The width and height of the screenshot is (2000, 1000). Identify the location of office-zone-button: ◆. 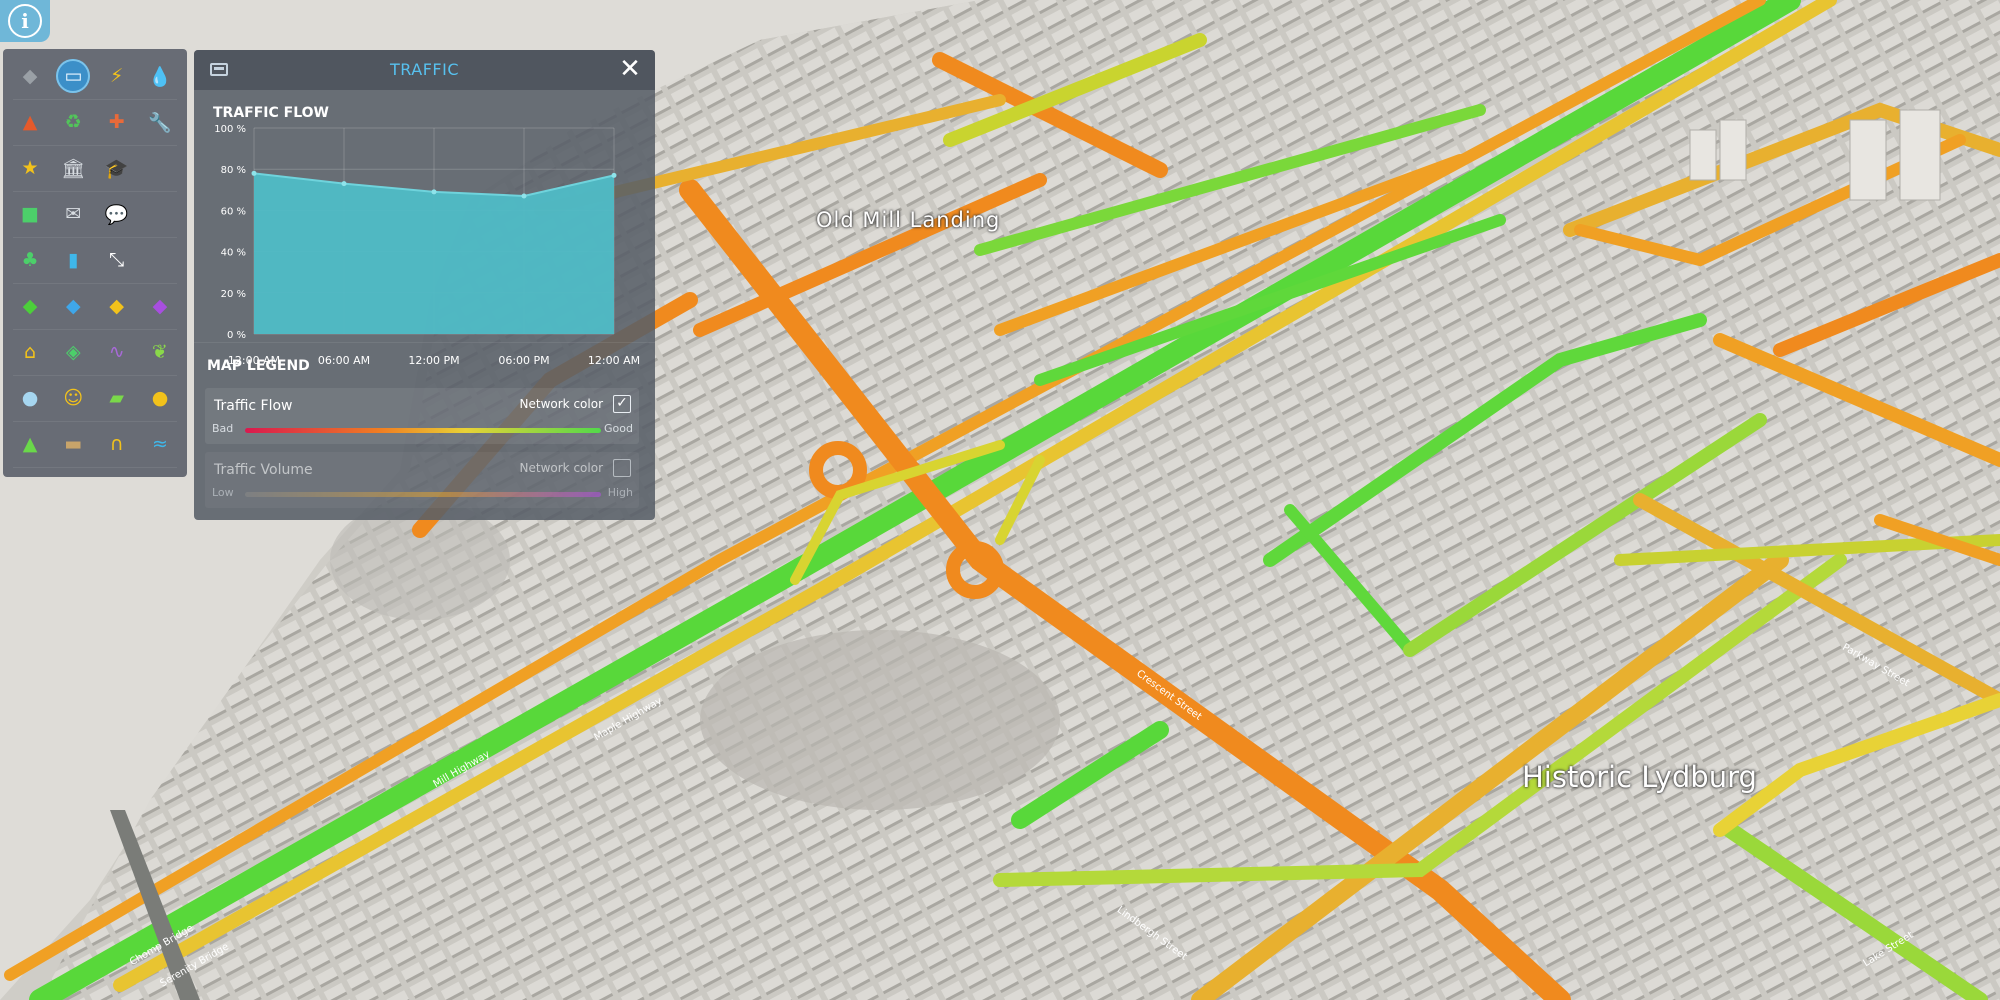
(117, 306).